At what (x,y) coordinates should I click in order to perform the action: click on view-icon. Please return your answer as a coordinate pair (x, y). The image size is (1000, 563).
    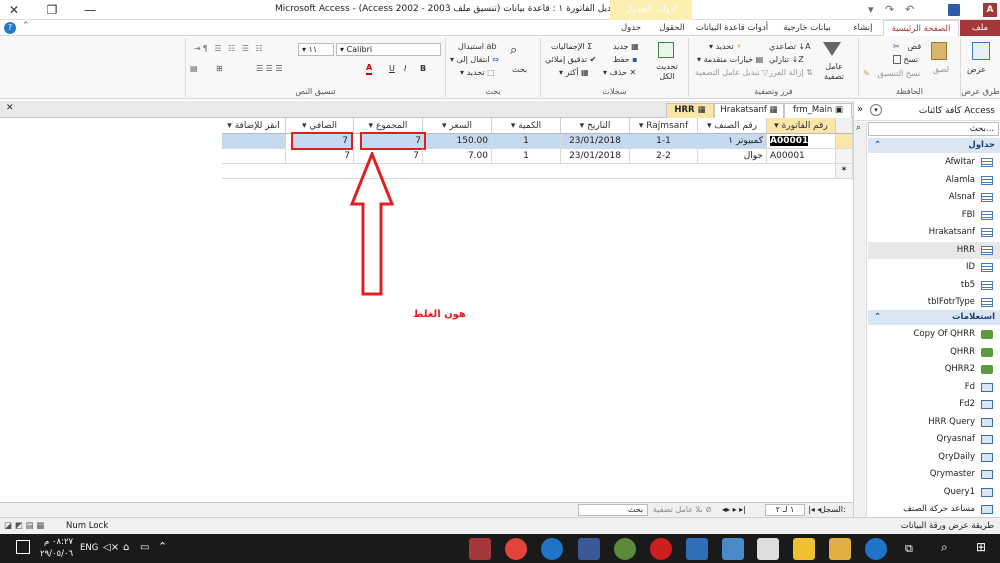
    Looking at the image, I should click on (981, 51).